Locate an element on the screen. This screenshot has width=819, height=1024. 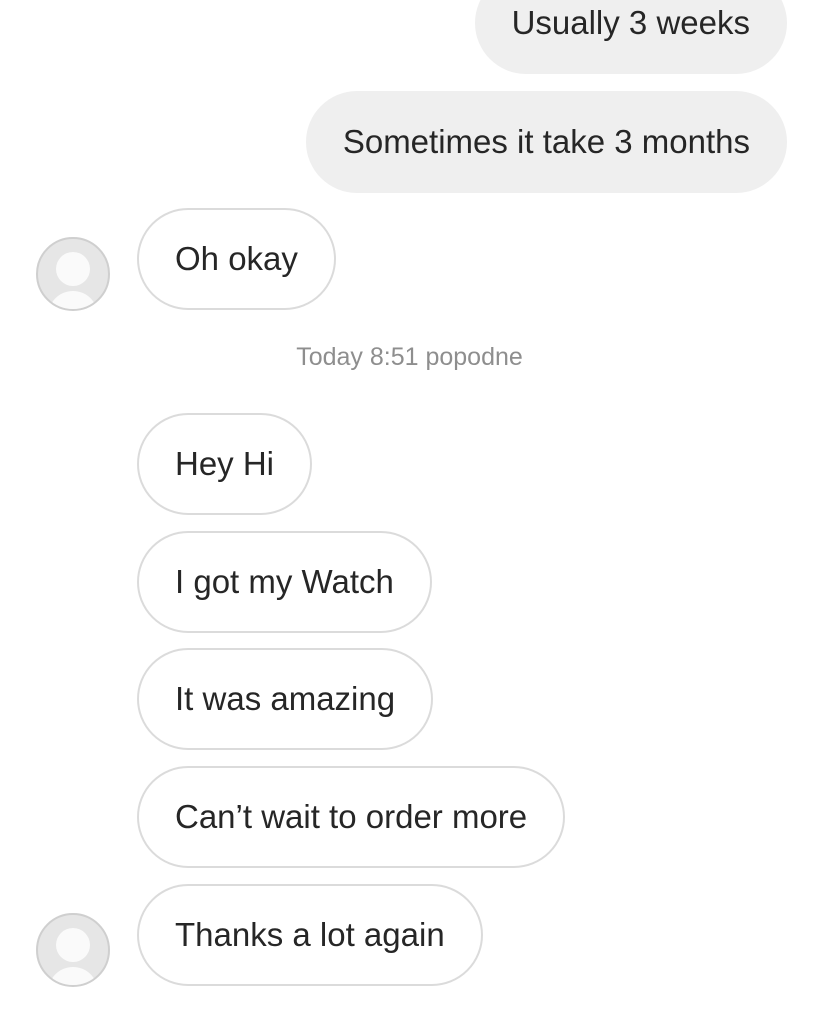
message-bubble-outgoing: Sometimes it take 3 months is located at coordinates (546, 142).